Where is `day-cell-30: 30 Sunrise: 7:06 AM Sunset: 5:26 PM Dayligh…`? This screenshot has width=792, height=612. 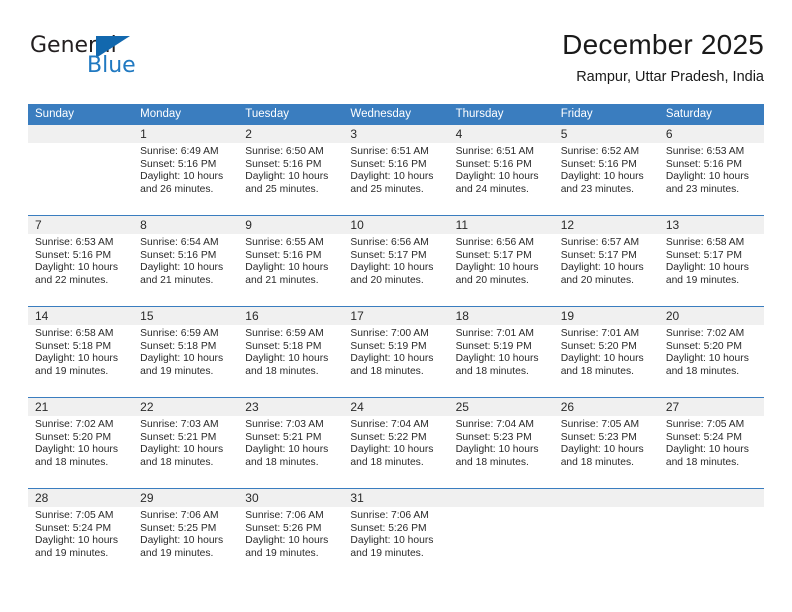 day-cell-30: 30 Sunrise: 7:06 AM Sunset: 5:26 PM Dayligh… is located at coordinates (291, 528).